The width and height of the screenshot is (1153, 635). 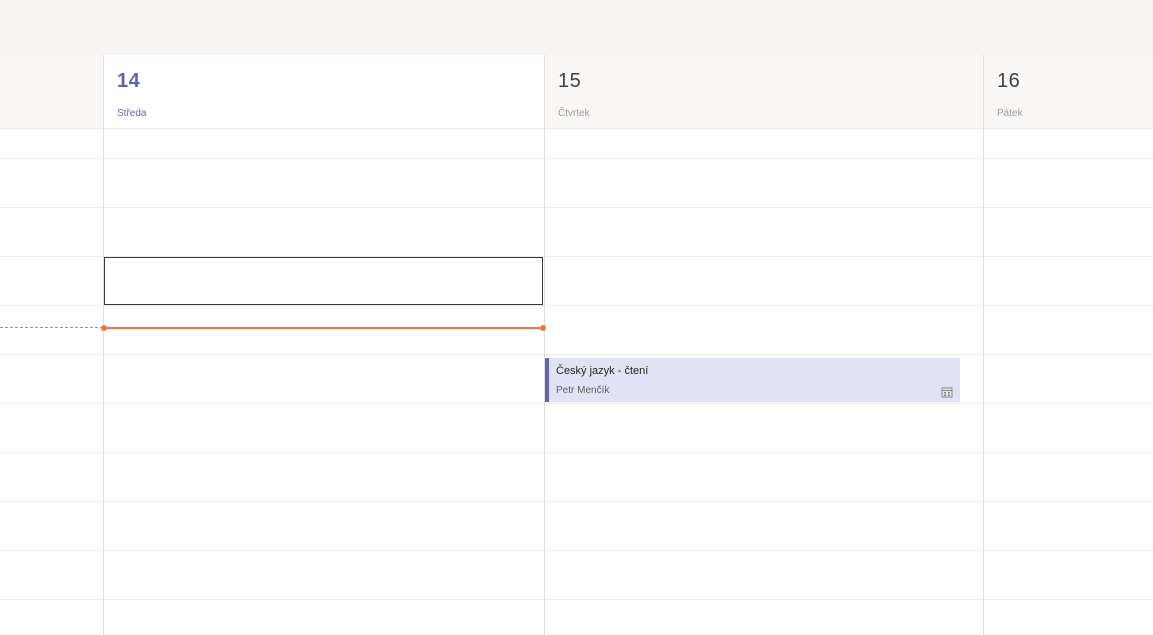 I want to click on day-number: 15, so click(x=570, y=81).